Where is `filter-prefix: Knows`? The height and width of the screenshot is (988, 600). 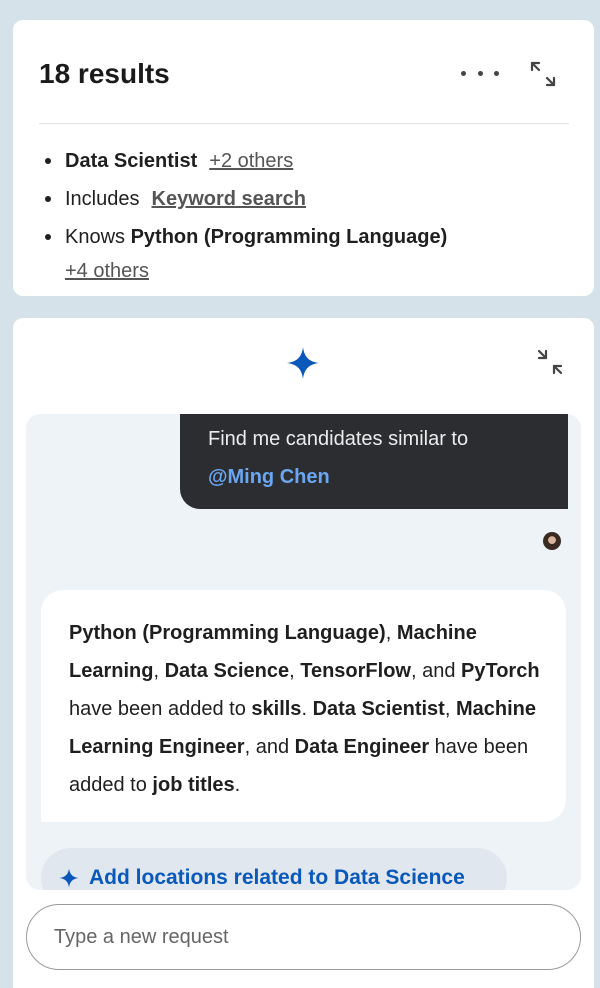
filter-prefix: Knows is located at coordinates (95, 237).